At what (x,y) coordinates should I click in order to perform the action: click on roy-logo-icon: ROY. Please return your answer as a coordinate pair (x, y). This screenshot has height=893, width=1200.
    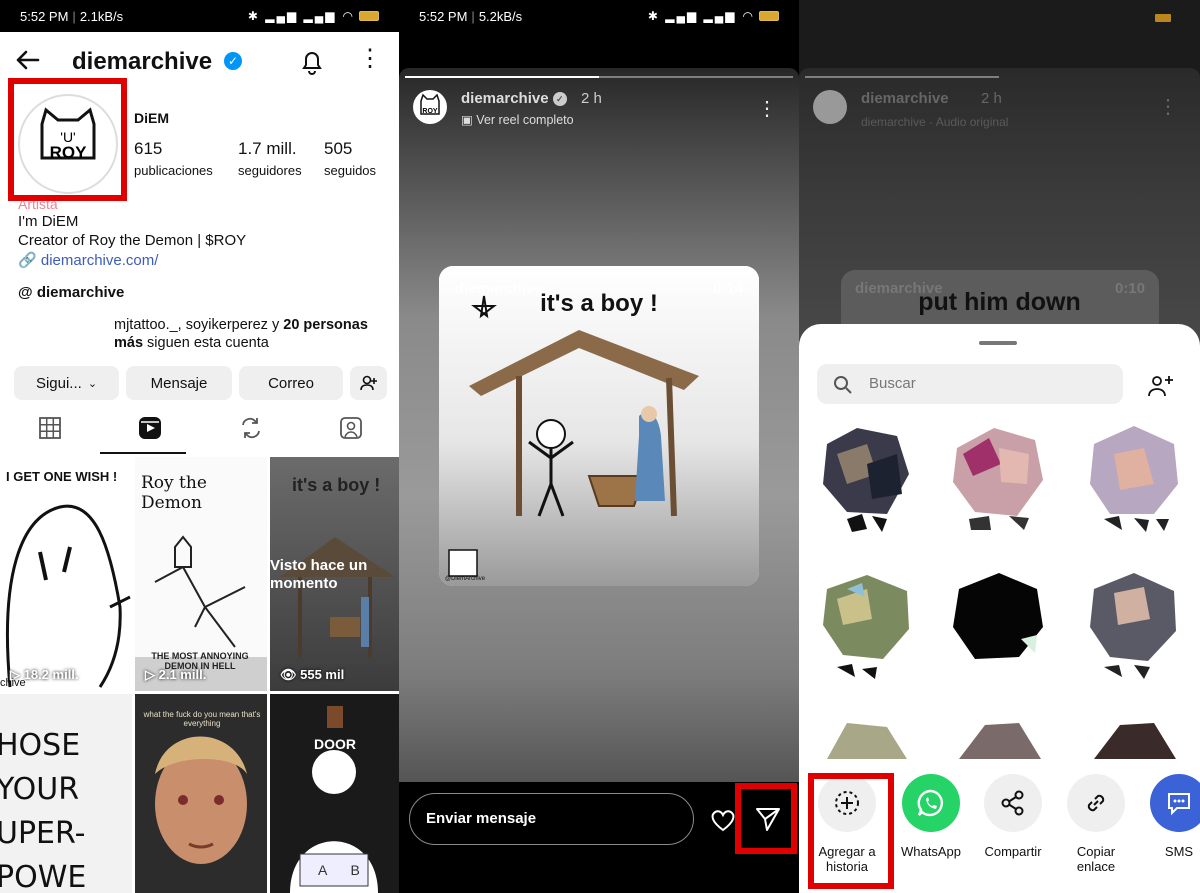
    Looking at the image, I should click on (430, 104).